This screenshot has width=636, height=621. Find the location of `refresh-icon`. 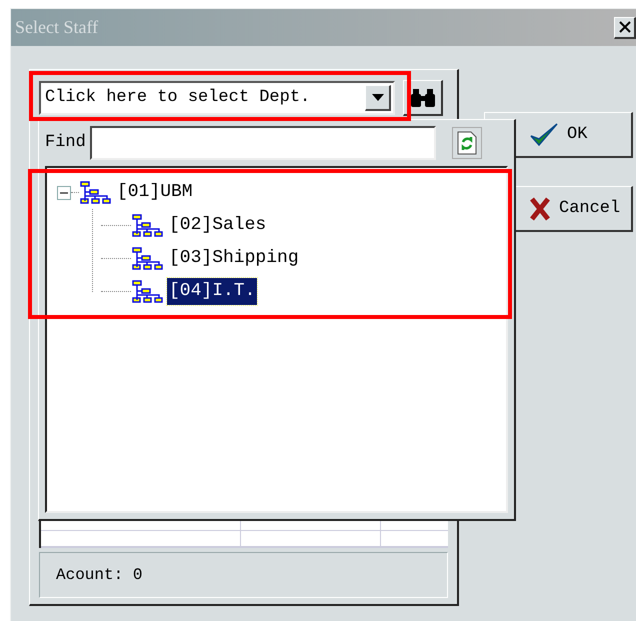

refresh-icon is located at coordinates (466, 143).